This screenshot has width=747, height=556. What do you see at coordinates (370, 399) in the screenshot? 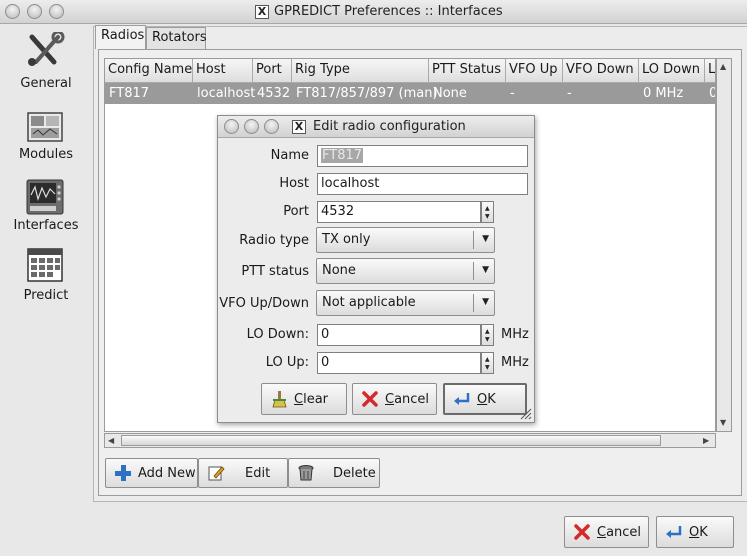
I see `cancel-x-icon` at bounding box center [370, 399].